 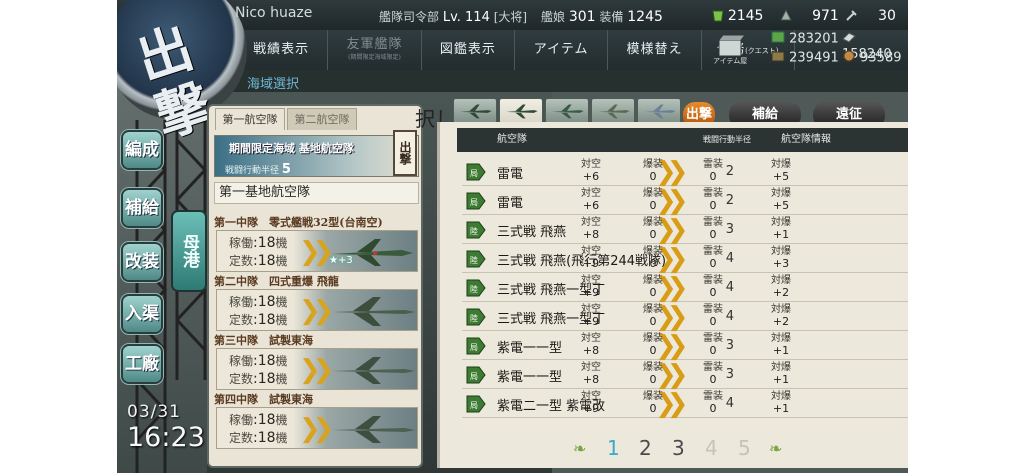 What do you see at coordinates (849, 39) in the screenshot?
I see `steel-icon` at bounding box center [849, 39].